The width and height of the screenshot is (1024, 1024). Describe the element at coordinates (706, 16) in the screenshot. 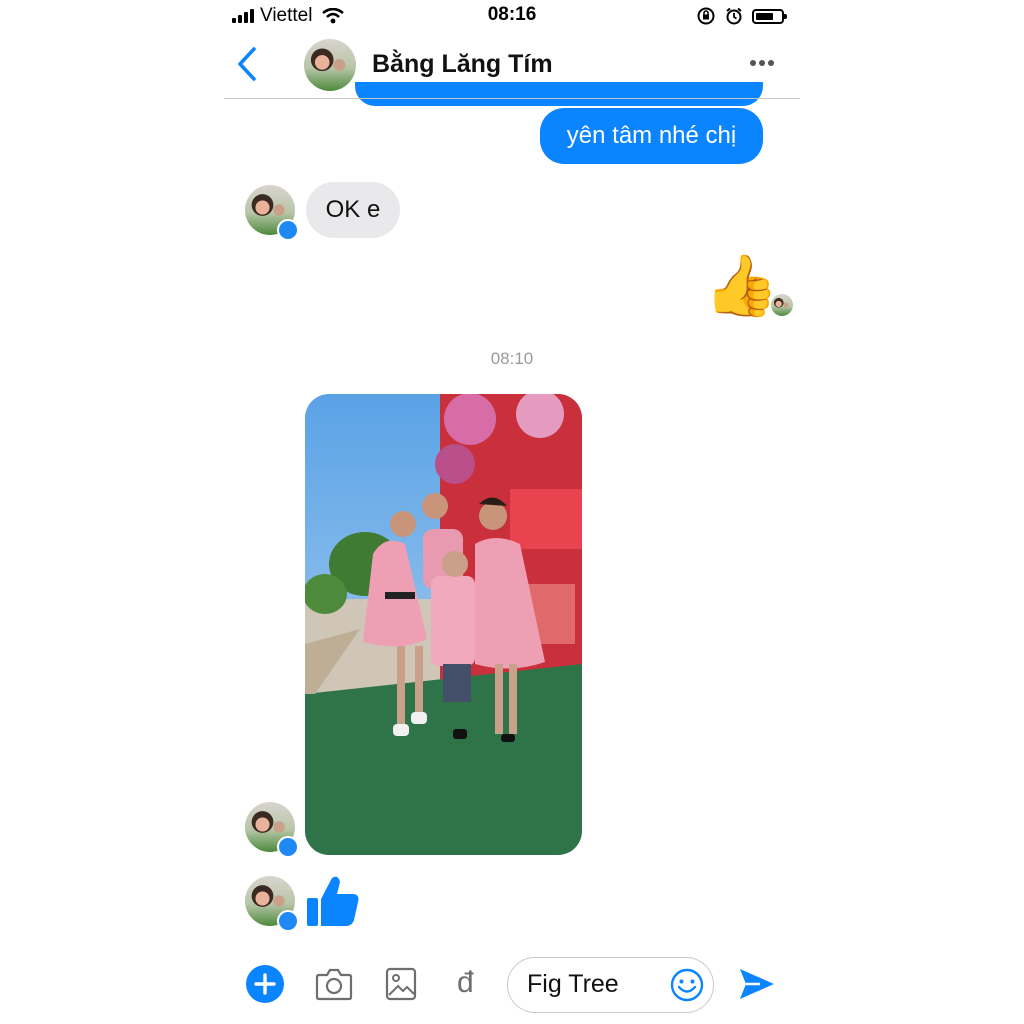

I see `orientation-lock-icon` at that location.